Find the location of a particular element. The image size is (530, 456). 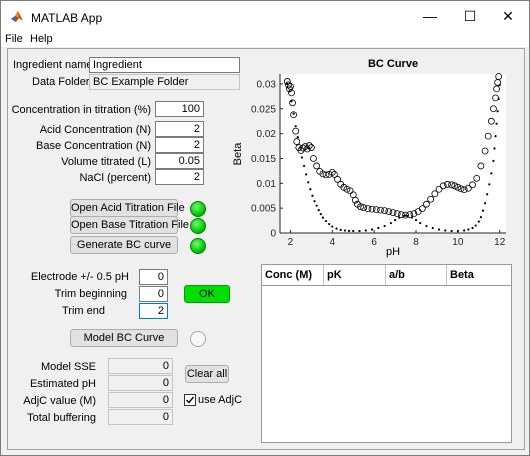

acid-concentration-label: Acid Concentration (N) is located at coordinates (95, 130).